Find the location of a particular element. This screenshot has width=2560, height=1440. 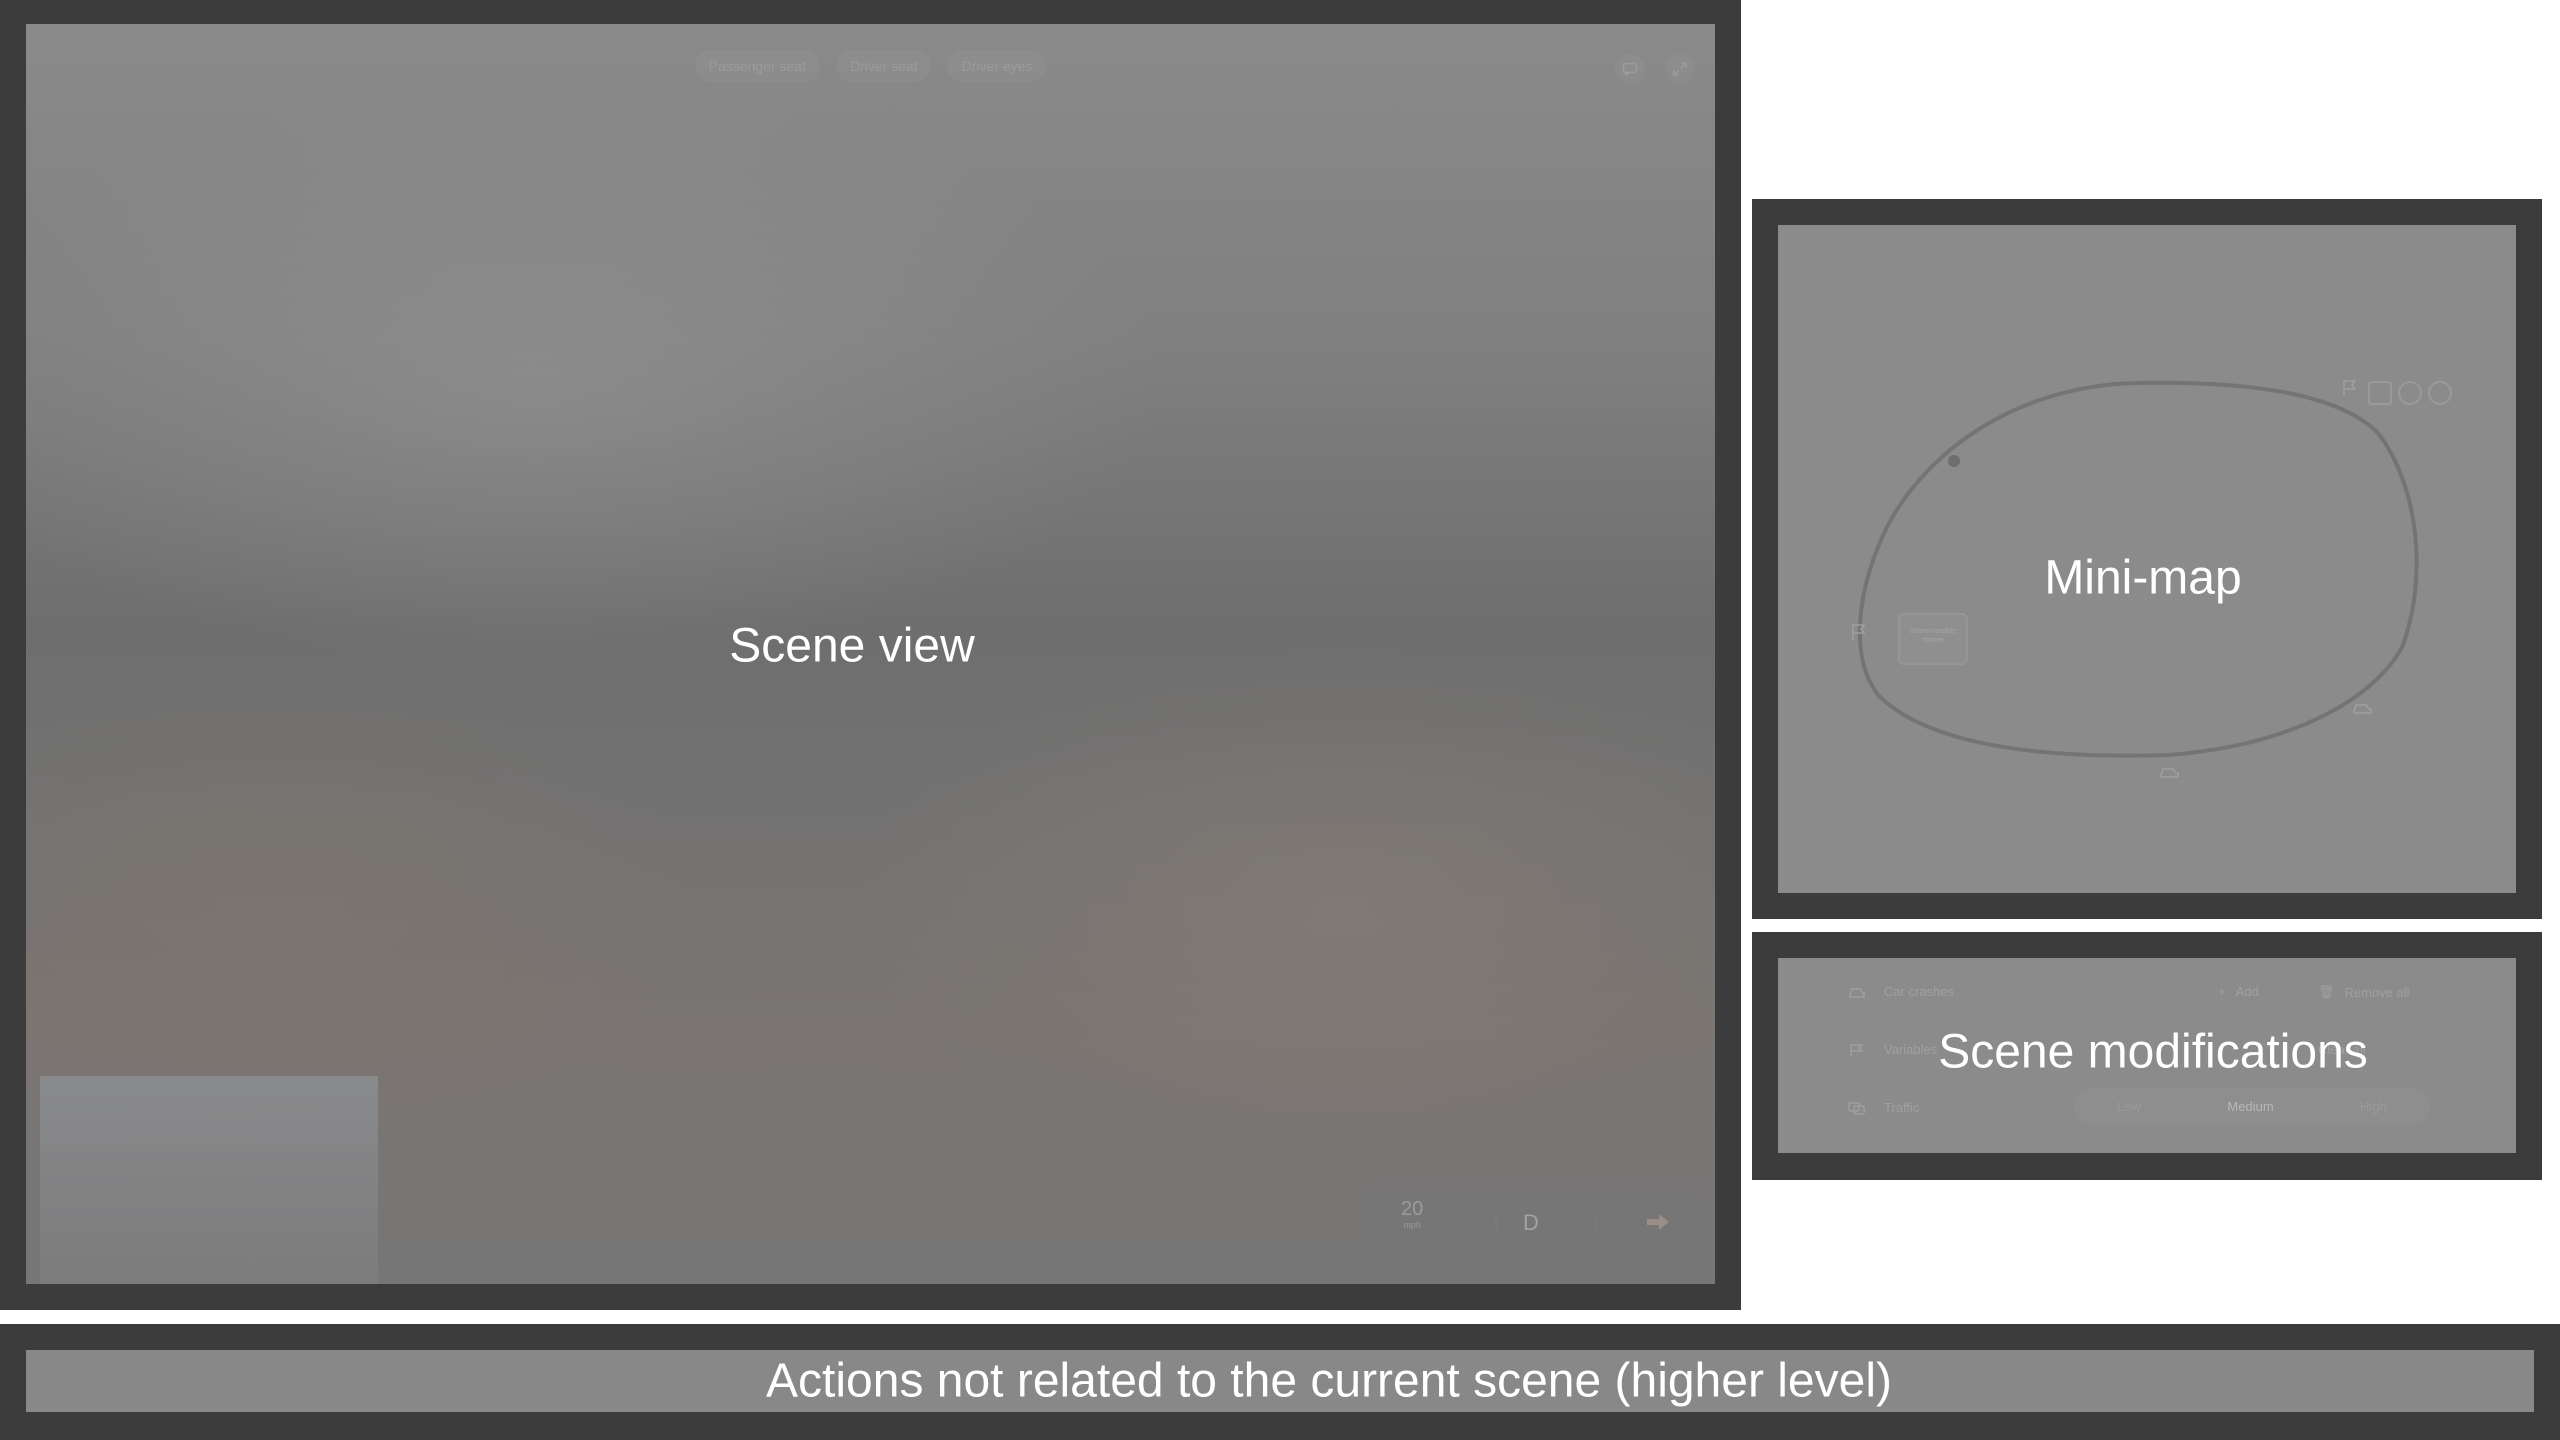

map-note-card: Scene/variable marker is located at coordinates (1933, 639).